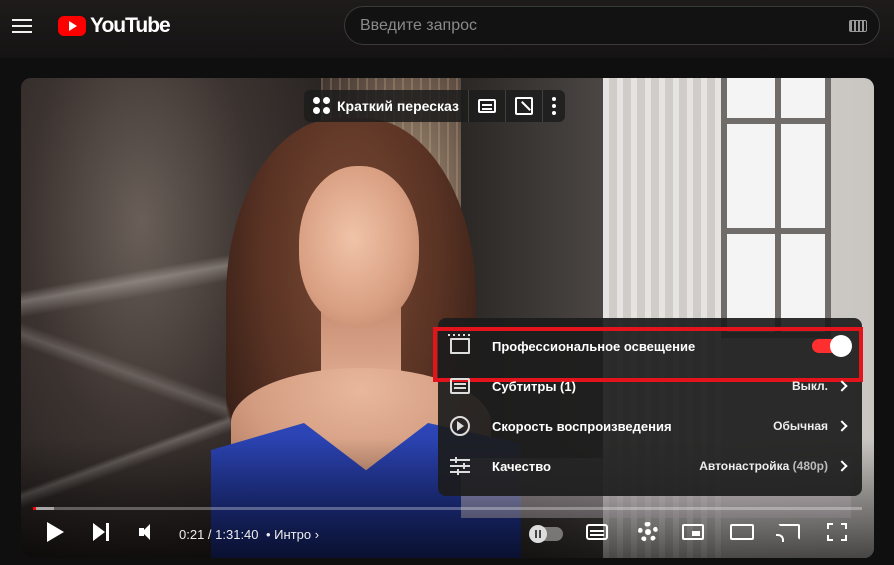 This screenshot has width=894, height=565. I want to click on expand-icon, so click(523, 106).